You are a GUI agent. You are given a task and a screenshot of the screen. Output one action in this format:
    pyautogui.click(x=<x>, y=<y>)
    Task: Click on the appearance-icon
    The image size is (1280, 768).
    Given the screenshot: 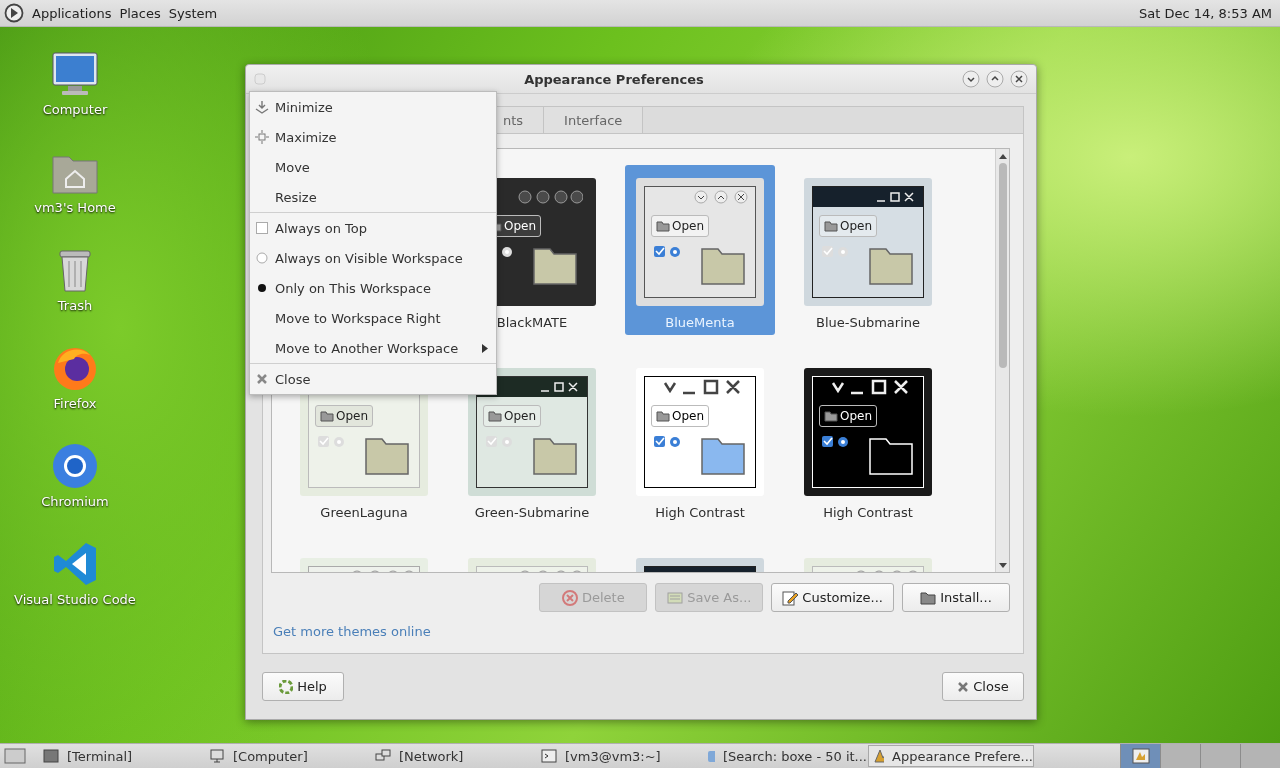 What is the action you would take?
    pyautogui.click(x=879, y=756)
    